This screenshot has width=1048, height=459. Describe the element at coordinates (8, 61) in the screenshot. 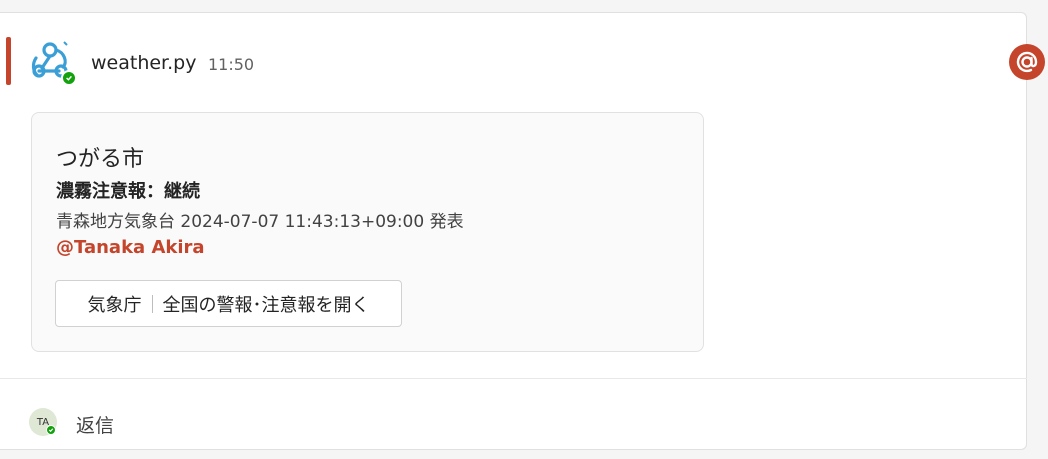

I see `importance-accent-bar` at that location.